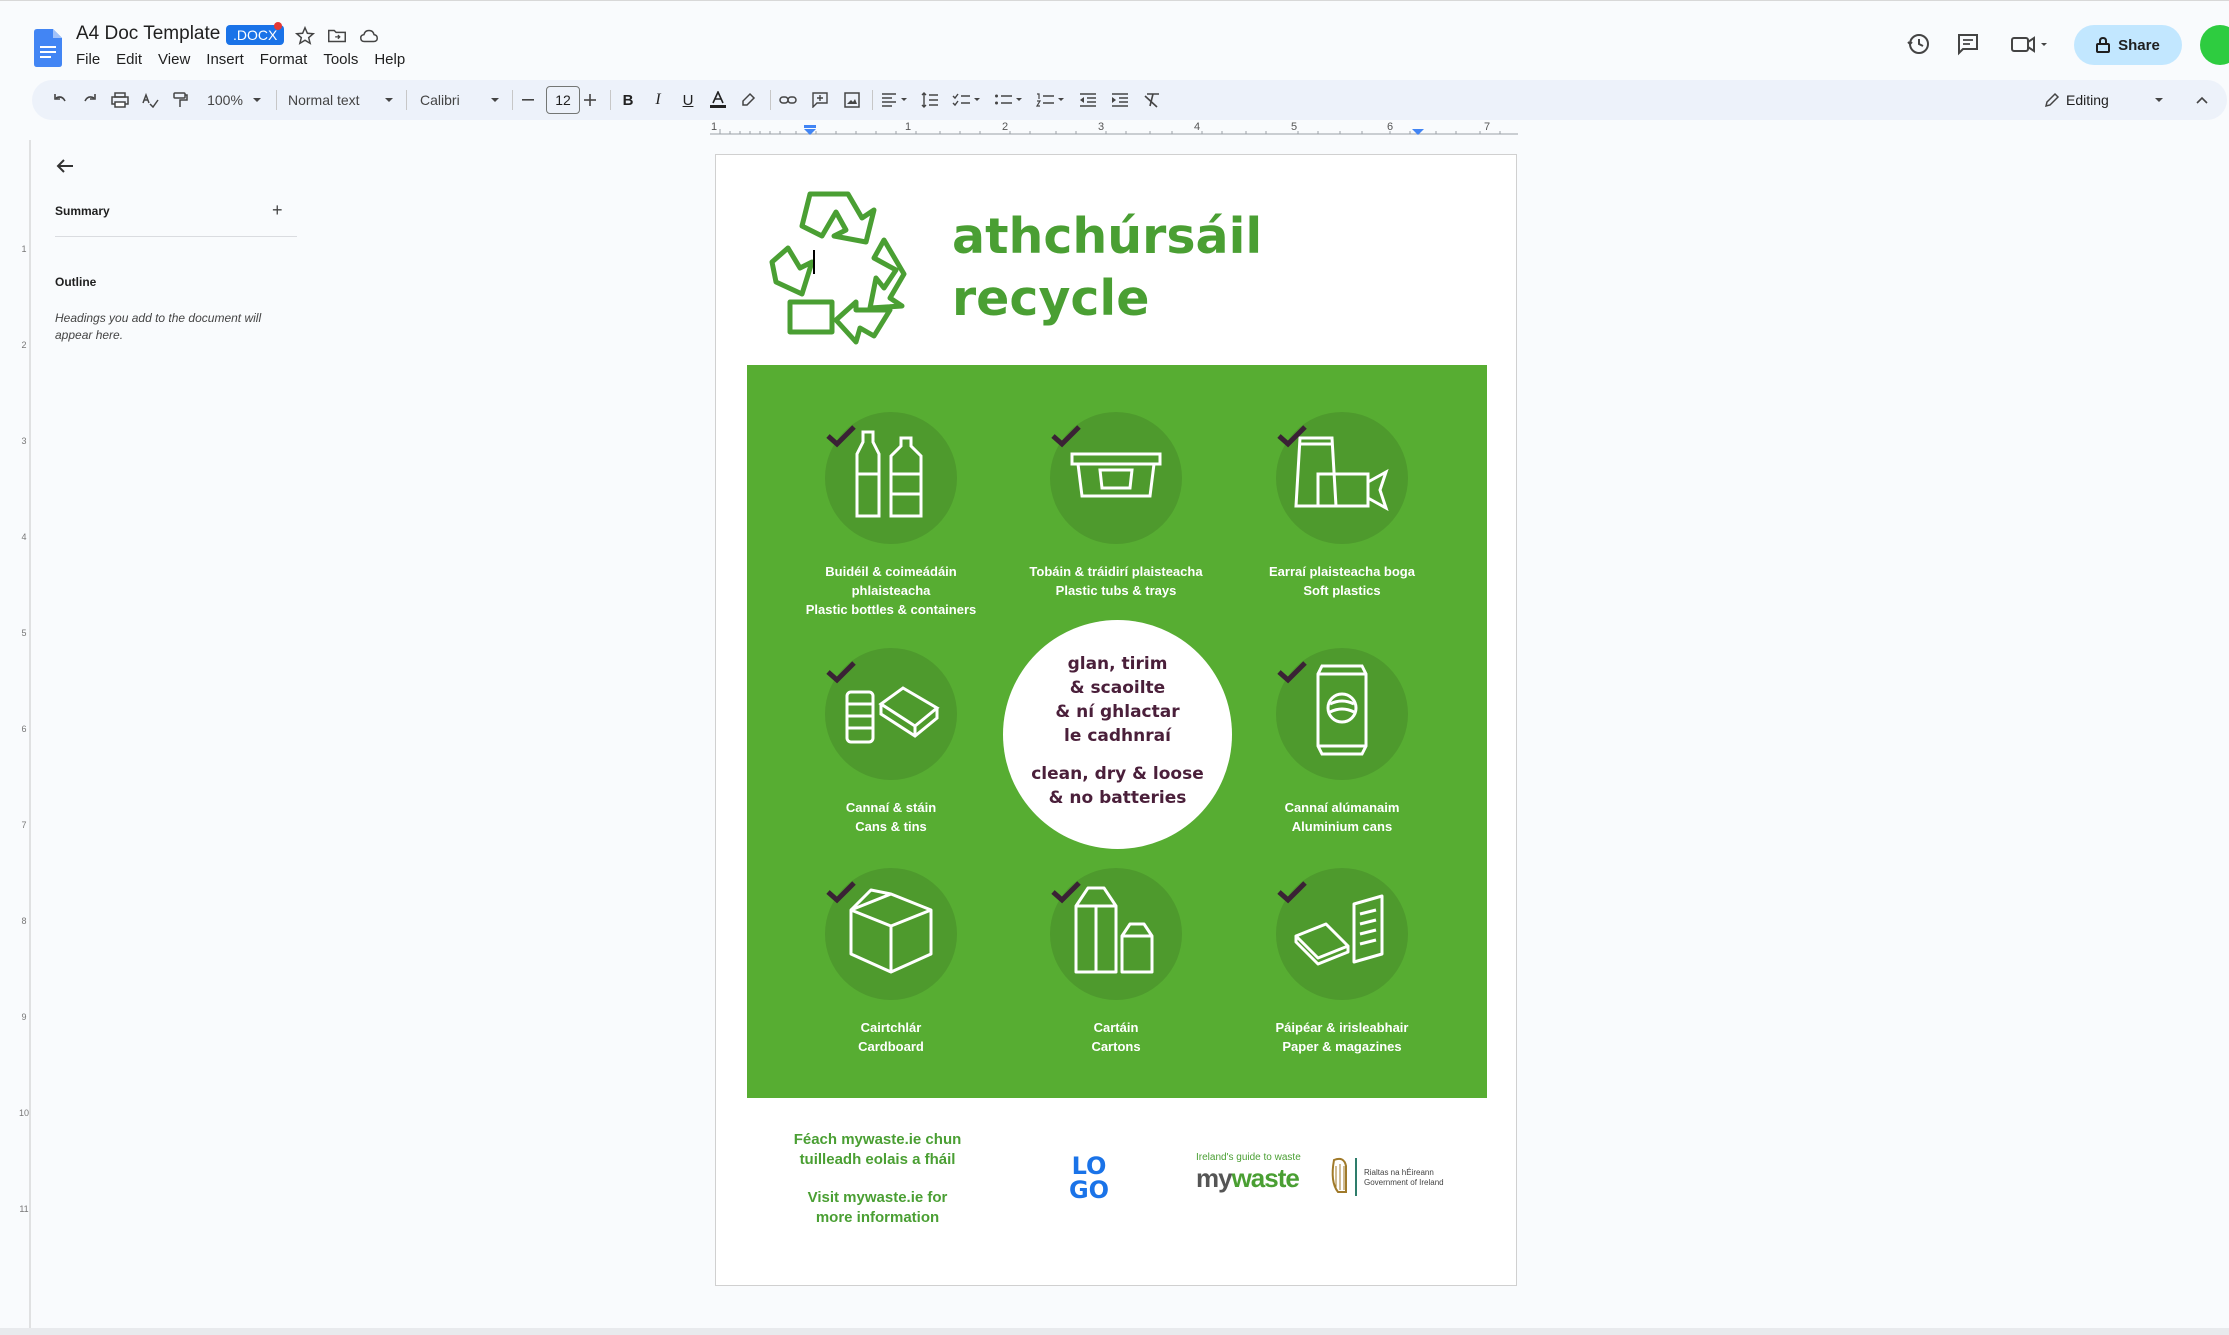 The width and height of the screenshot is (2229, 1335). What do you see at coordinates (1342, 581) in the screenshot?
I see `item-label: Earraí plaisteacha boga Soft plastics` at bounding box center [1342, 581].